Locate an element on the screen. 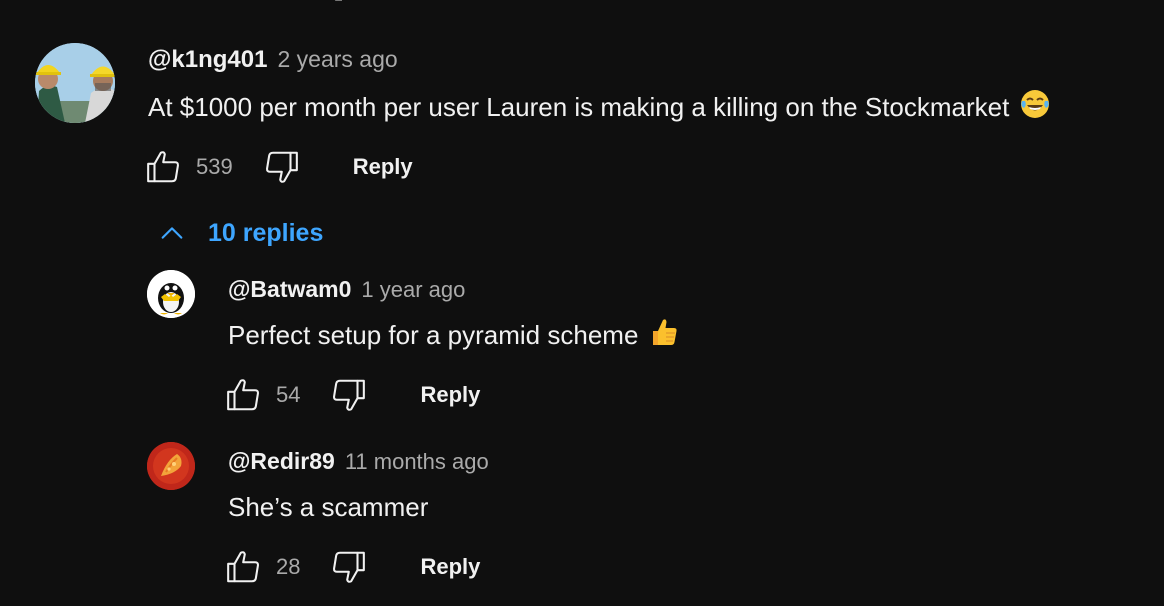 Image resolution: width=1164 pixels, height=606 pixels. laughing-tears-emoji-icon is located at coordinates (1035, 107).